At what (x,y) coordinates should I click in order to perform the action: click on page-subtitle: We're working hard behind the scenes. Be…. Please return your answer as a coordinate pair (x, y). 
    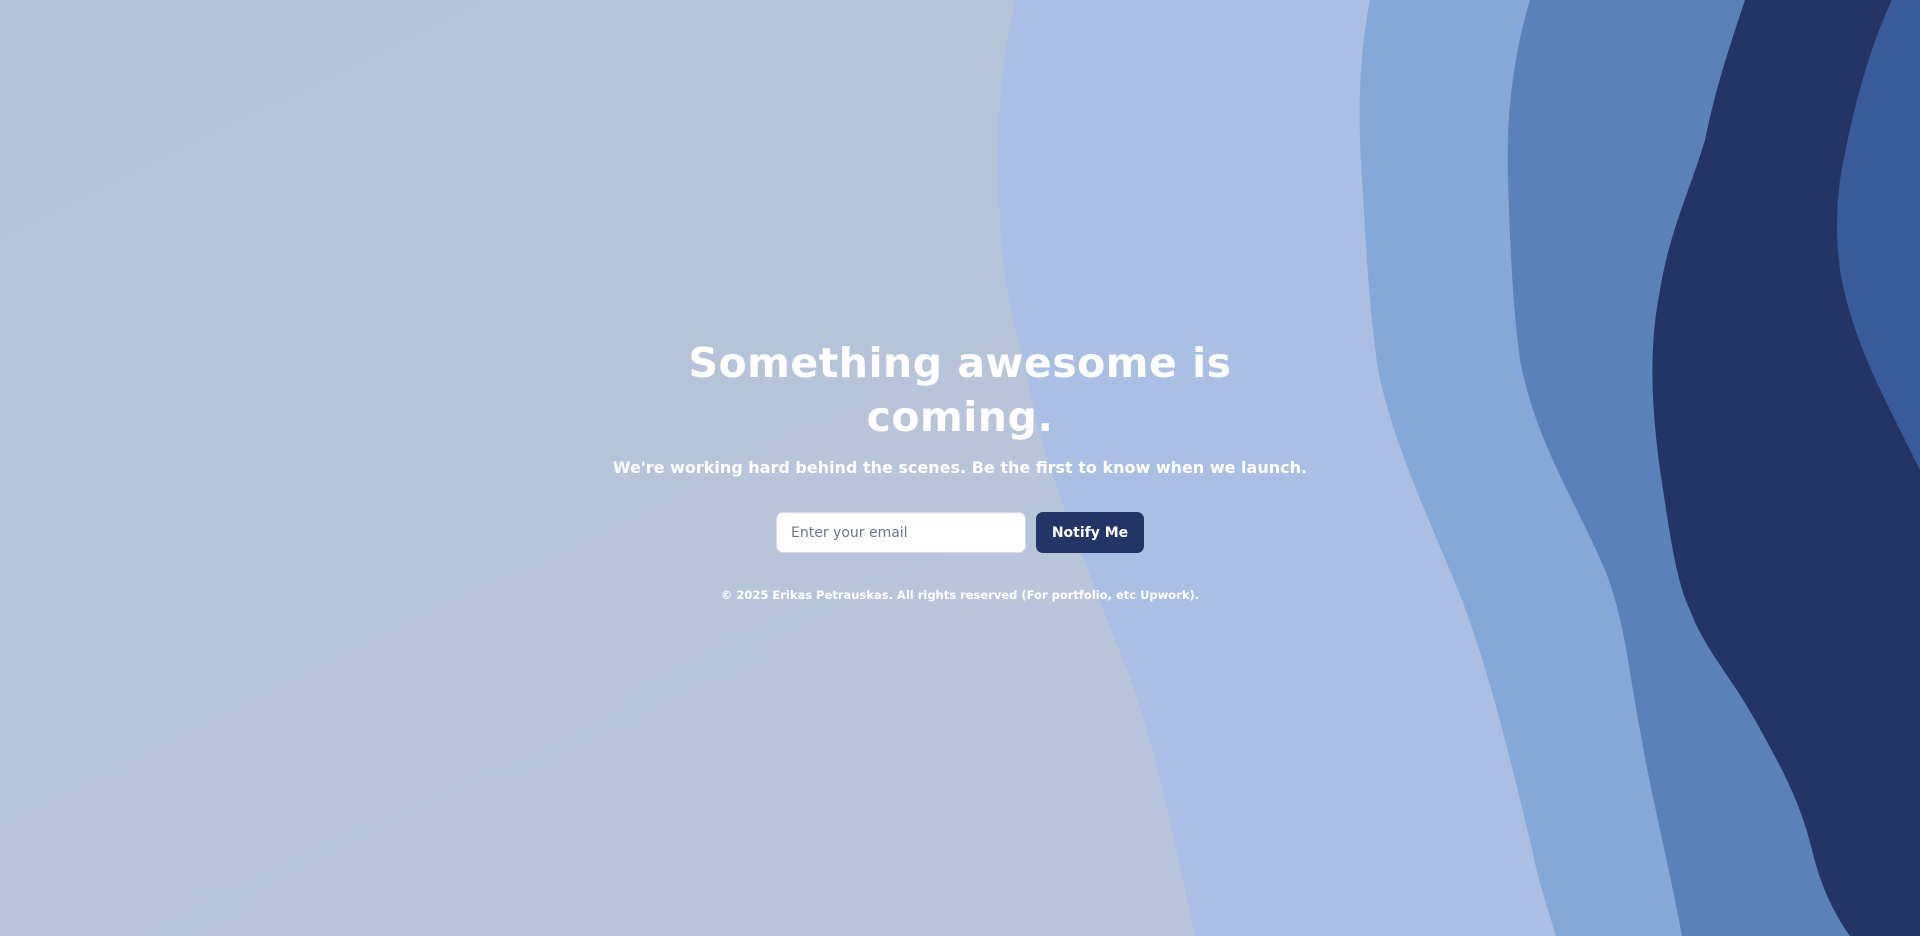
    Looking at the image, I should click on (960, 467).